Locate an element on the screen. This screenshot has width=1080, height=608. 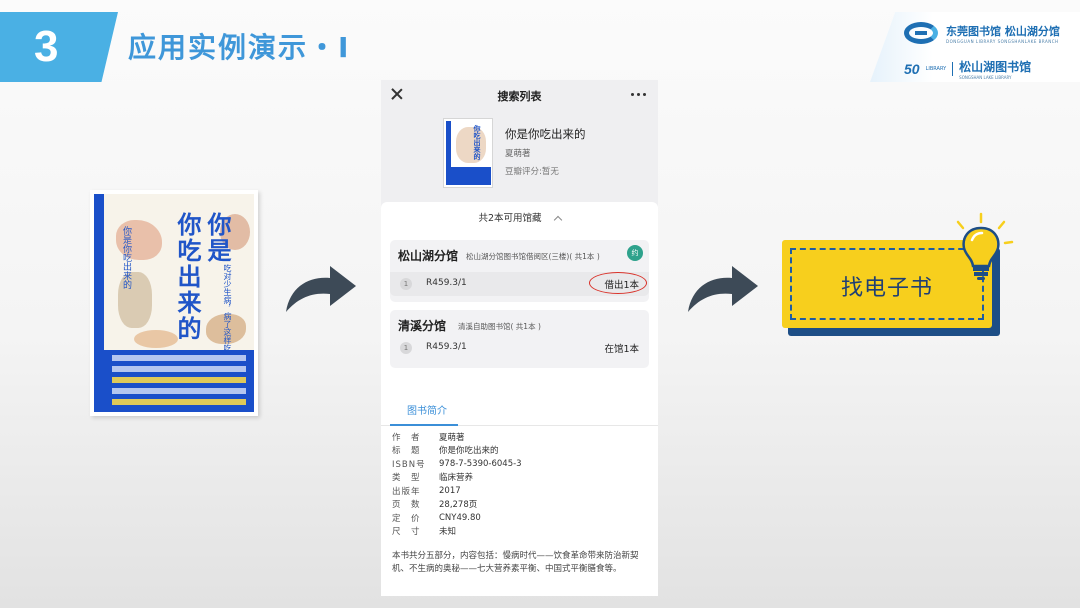
detail-row: 页 数 28,278页 is located at coordinates (435, 505).